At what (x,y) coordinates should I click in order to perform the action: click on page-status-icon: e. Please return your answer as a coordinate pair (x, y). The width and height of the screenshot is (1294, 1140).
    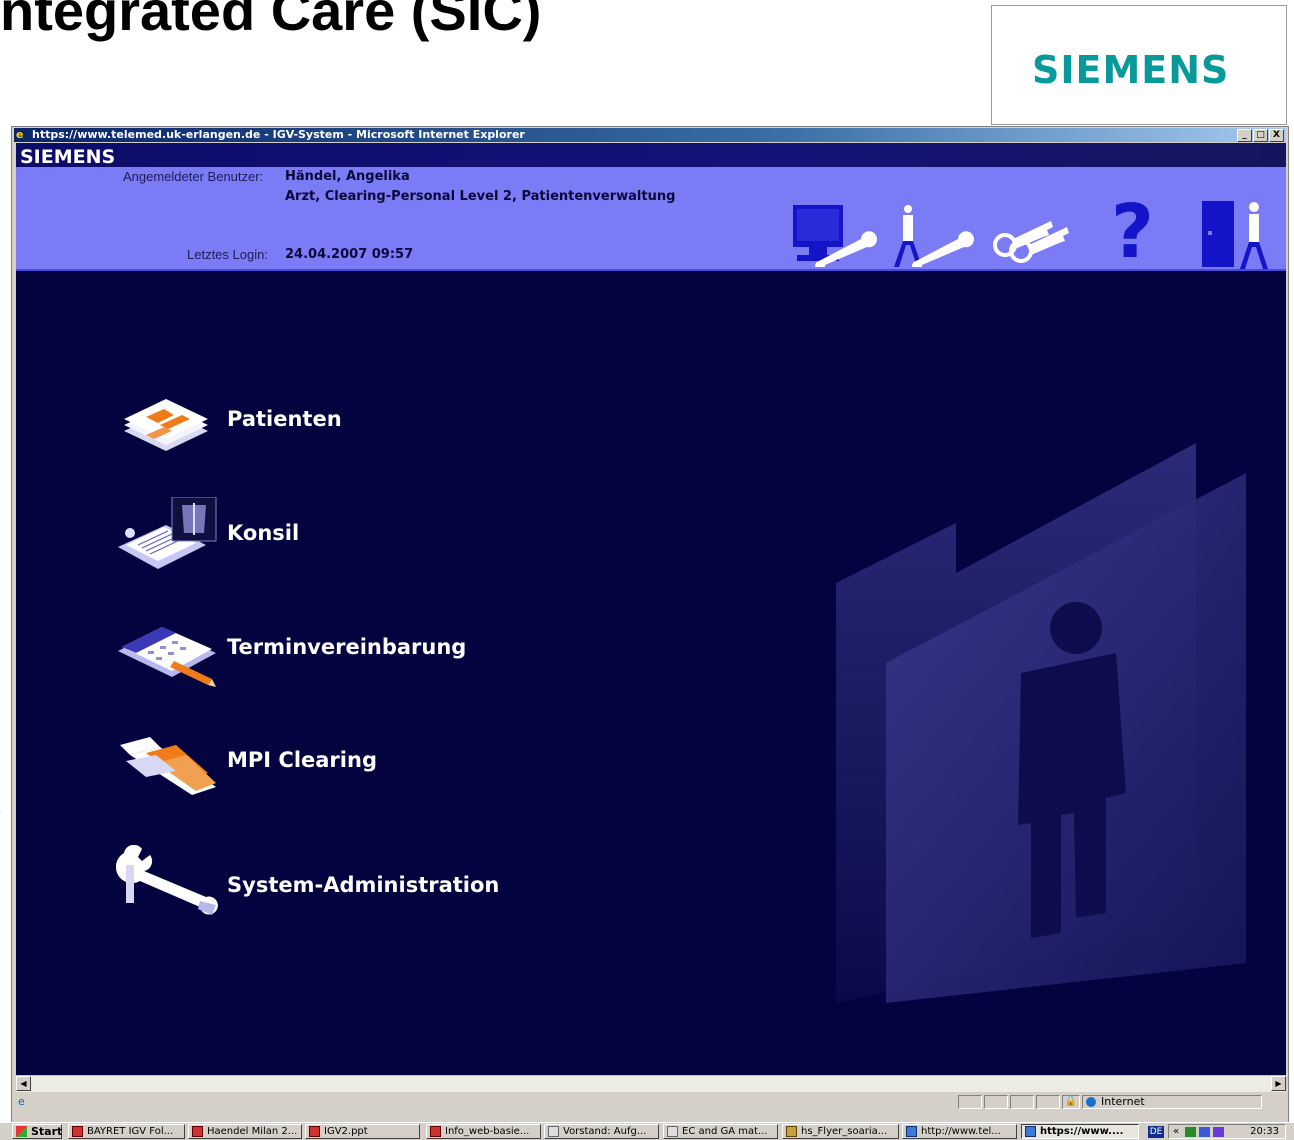
    Looking at the image, I should click on (21, 1101).